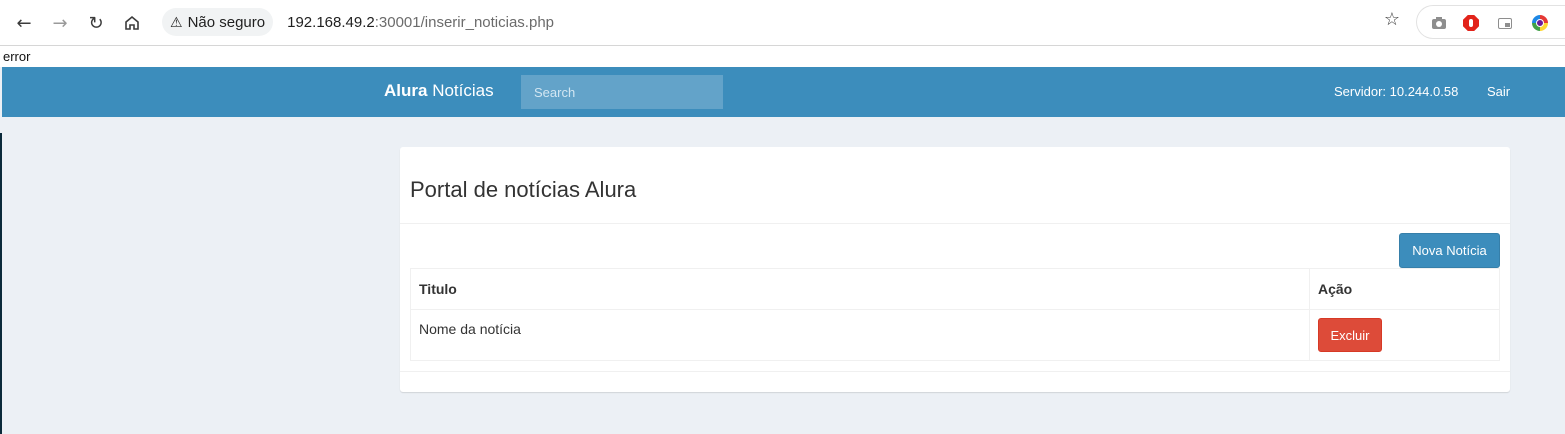 The height and width of the screenshot is (434, 1565). What do you see at coordinates (331, 22) in the screenshot?
I see `url-host: 192.168.49.2` at bounding box center [331, 22].